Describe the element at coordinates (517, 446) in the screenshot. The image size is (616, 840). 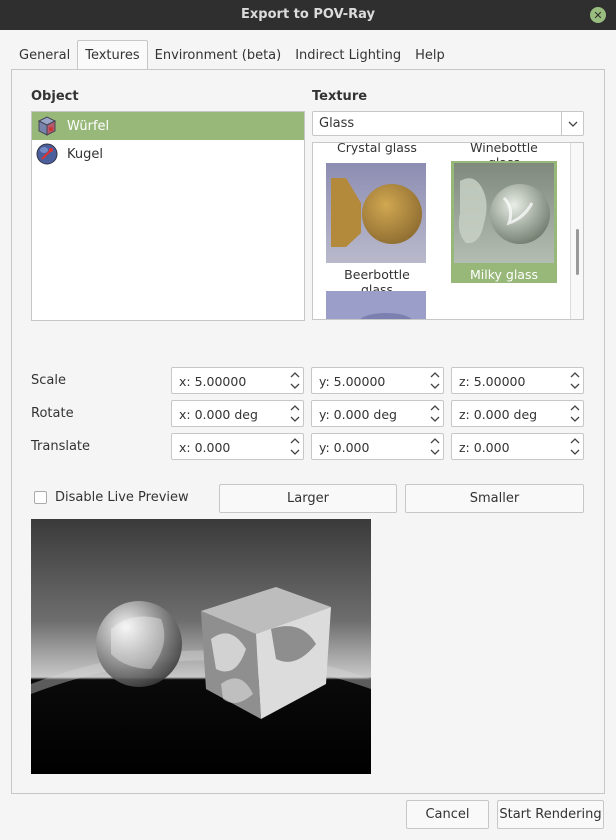
I see `translate-z-spinner: z: 0.000` at that location.